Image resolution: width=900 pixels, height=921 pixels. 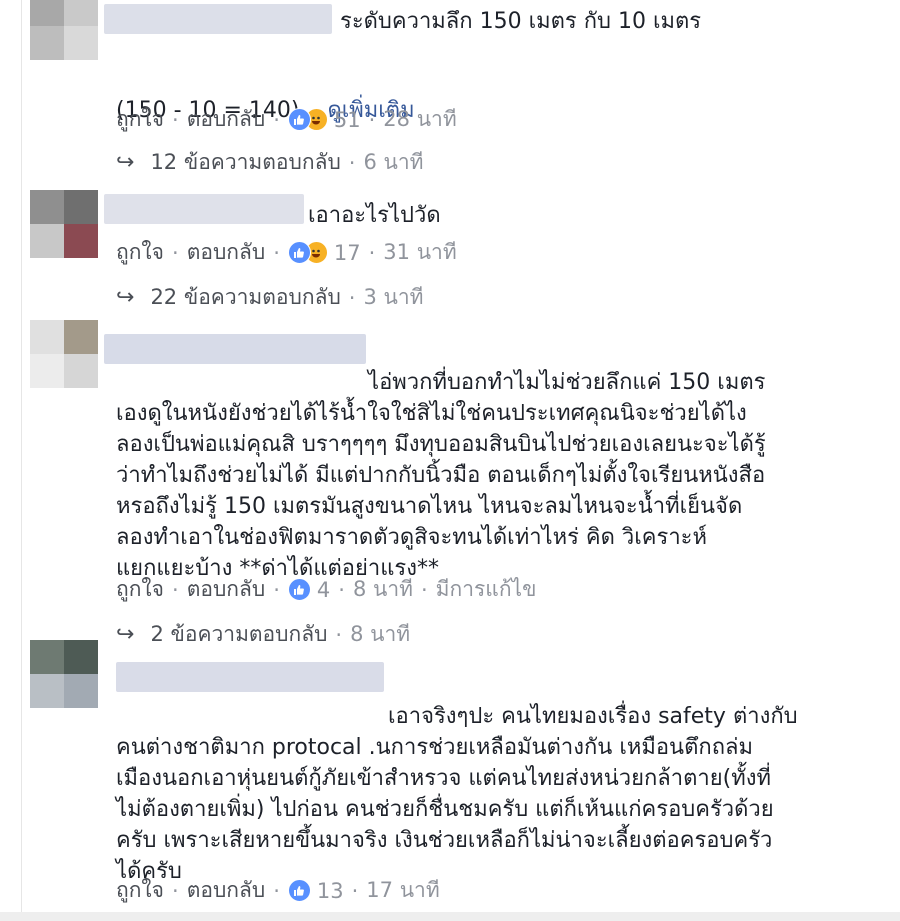 I want to click on view-replies: ↪ 2 ข้อความตอบกลับ · 8 นาที, so click(x=263, y=634).